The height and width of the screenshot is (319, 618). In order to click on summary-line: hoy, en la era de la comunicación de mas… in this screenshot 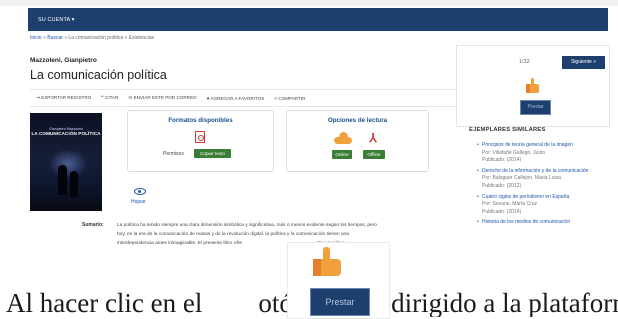, I will do `click(233, 234)`.